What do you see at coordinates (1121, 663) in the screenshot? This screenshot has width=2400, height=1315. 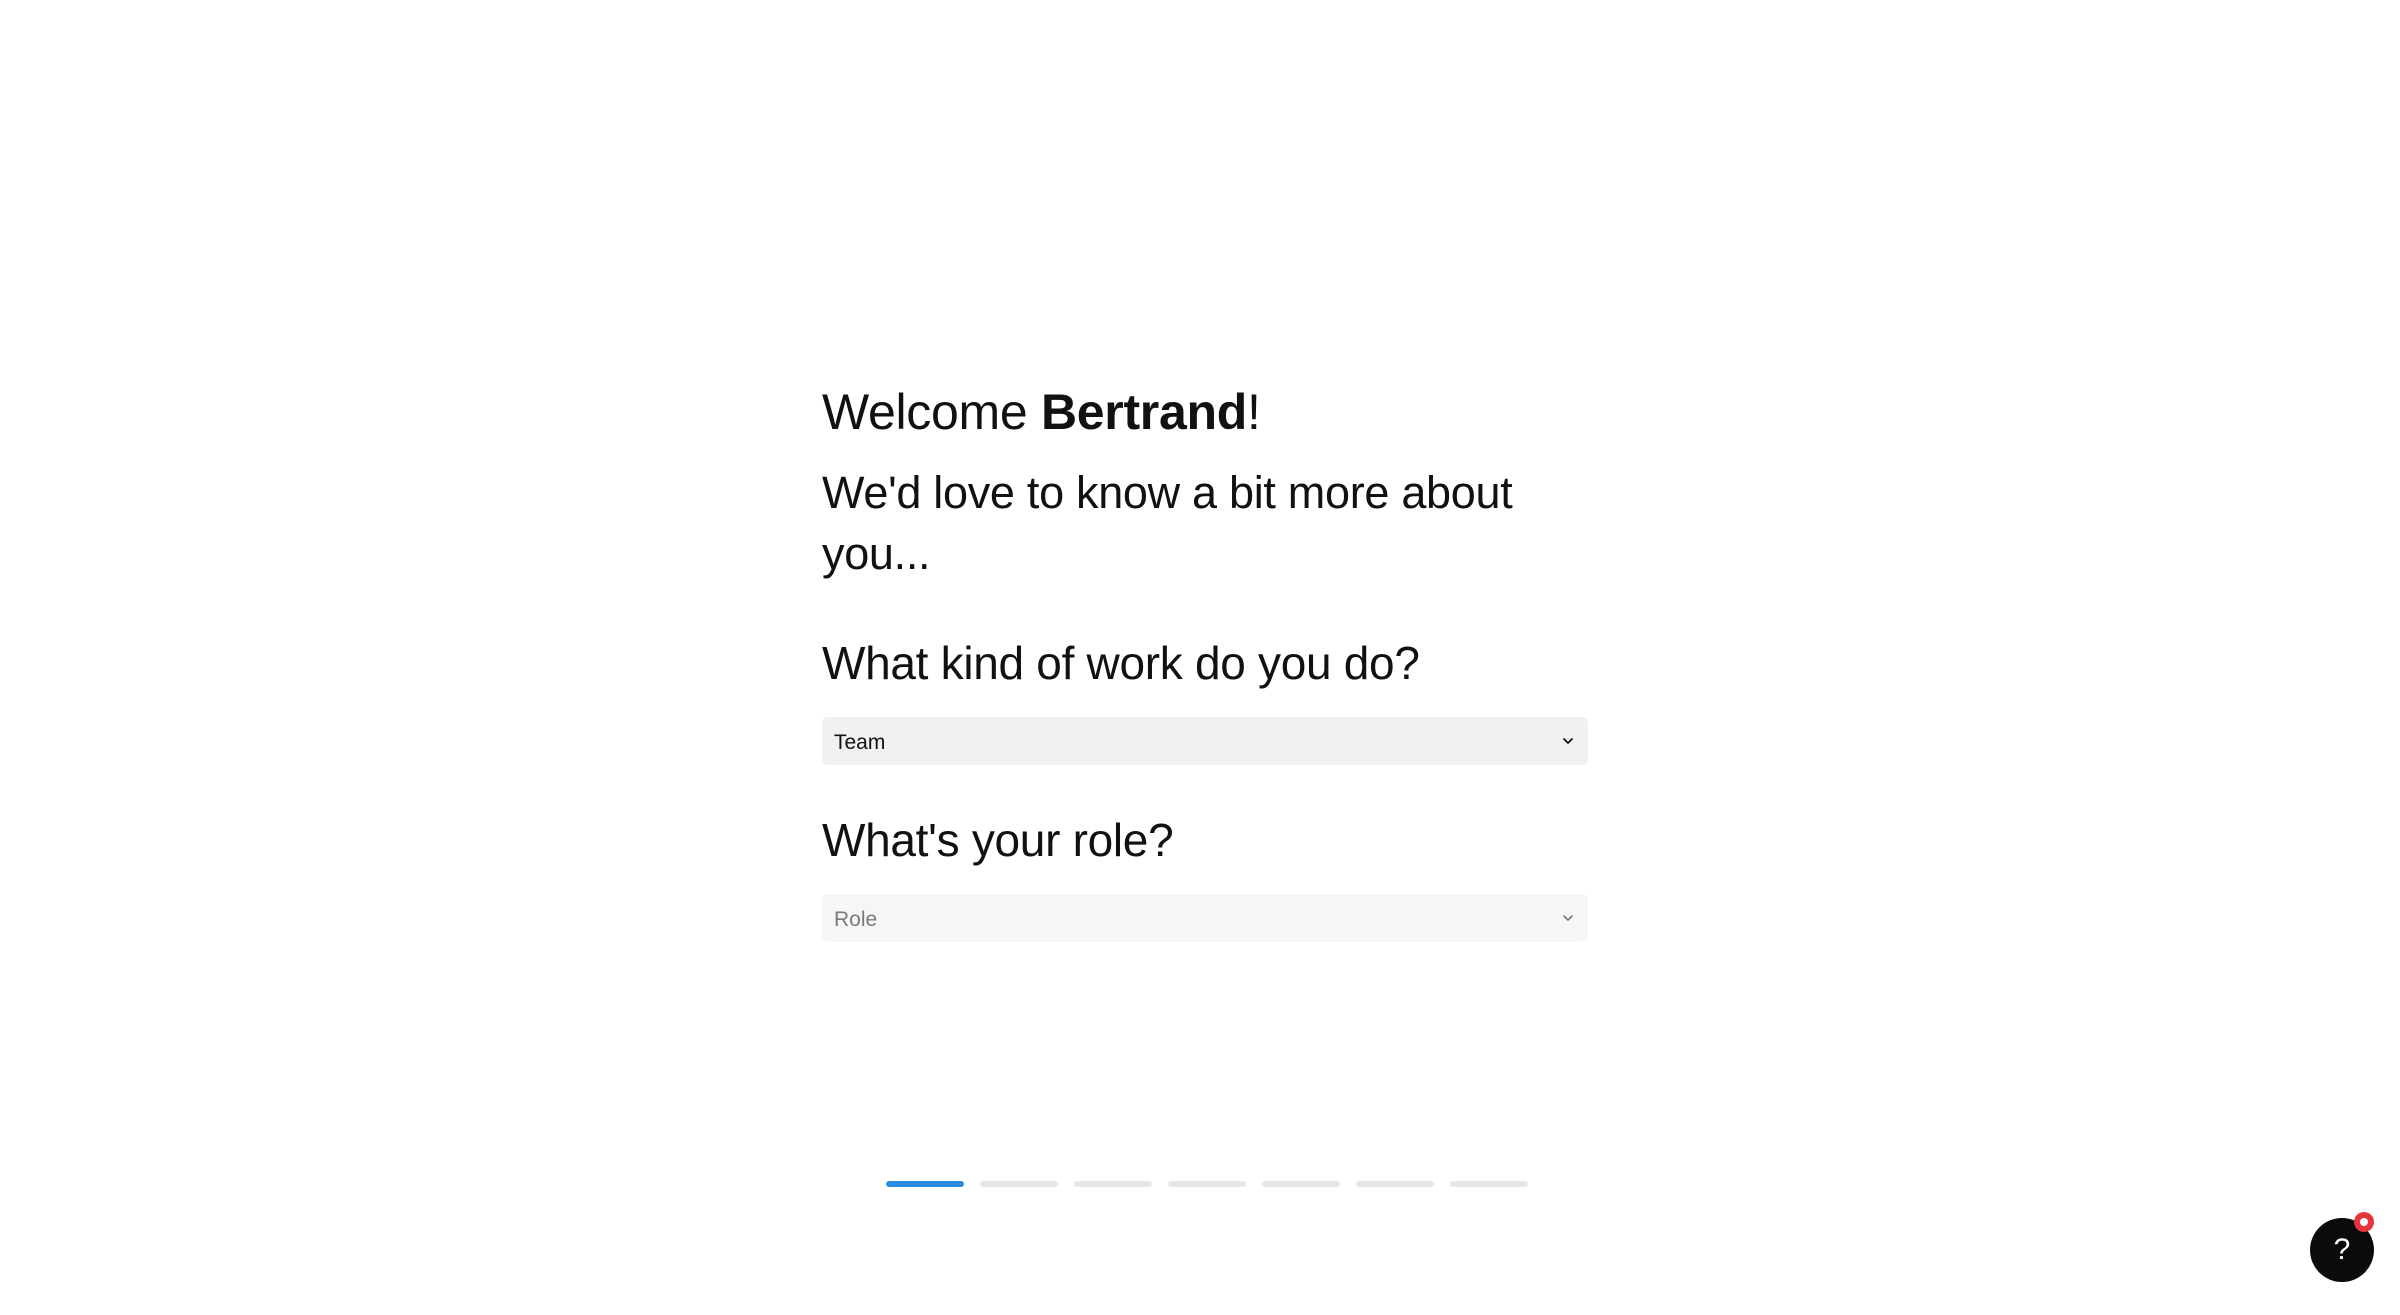 I see `work-question-label: What kind of work do you do?` at bounding box center [1121, 663].